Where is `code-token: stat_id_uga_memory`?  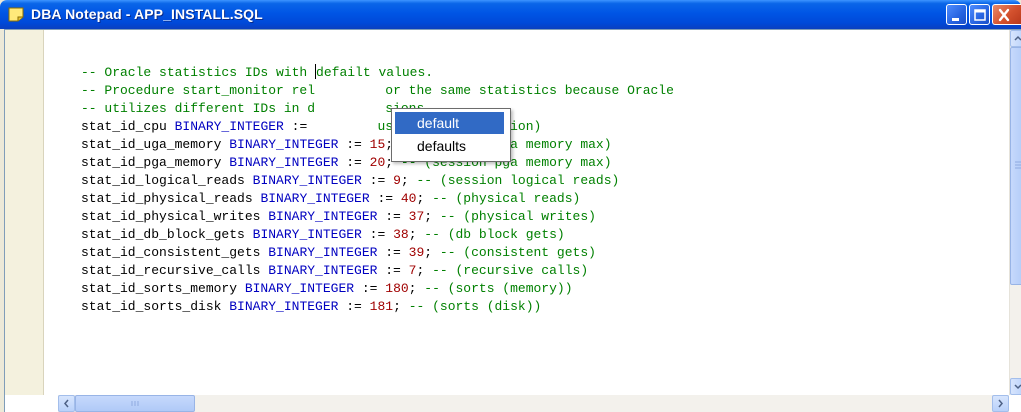 code-token: stat_id_uga_memory is located at coordinates (155, 144).